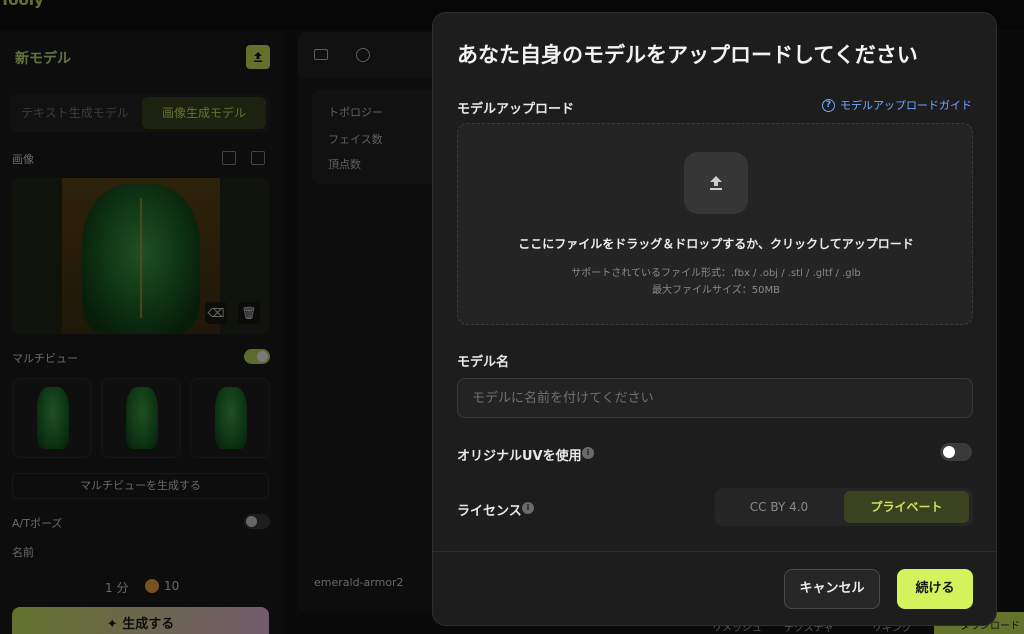  I want to click on upload-guide-link: ? モデルアップロードガイド, so click(897, 105).